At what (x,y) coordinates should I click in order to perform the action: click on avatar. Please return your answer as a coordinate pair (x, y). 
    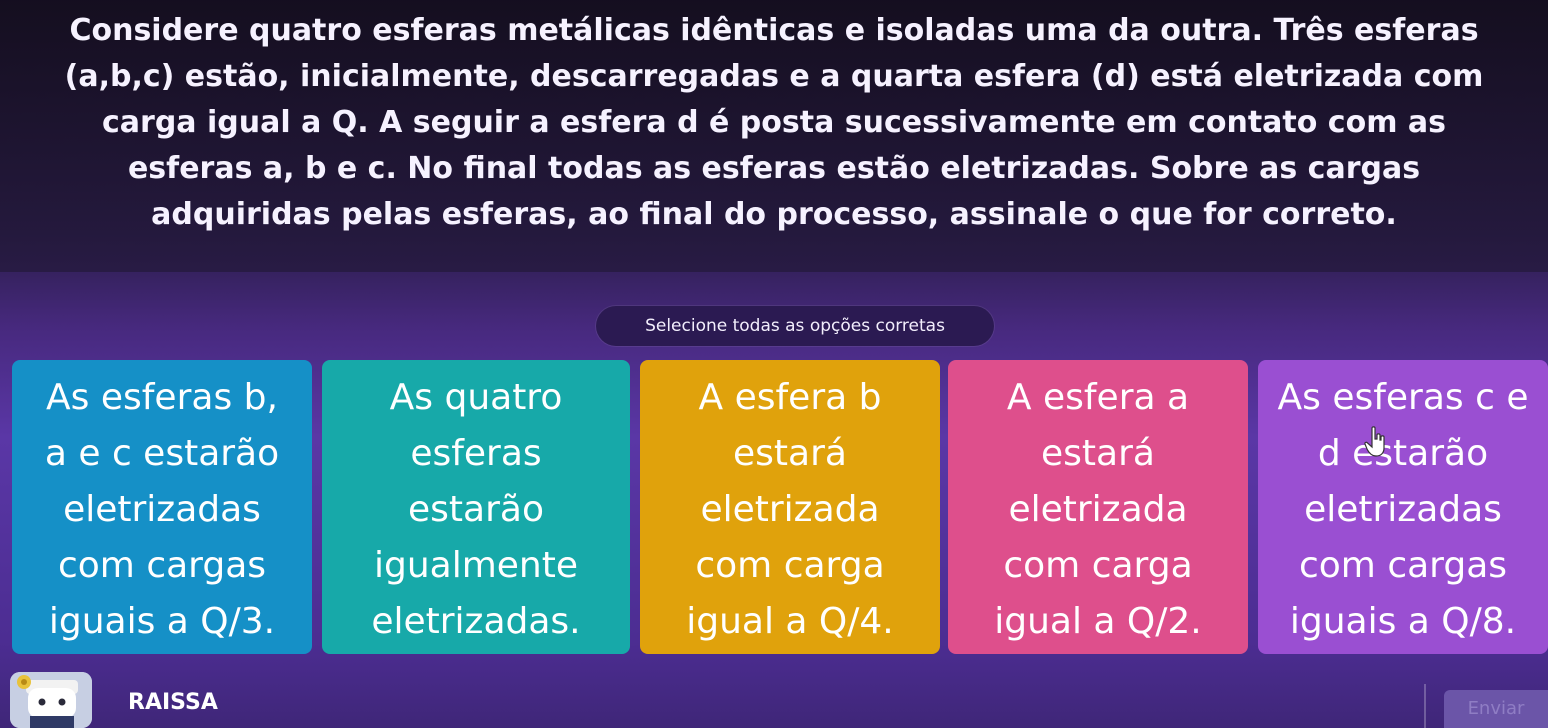
    Looking at the image, I should click on (51, 700).